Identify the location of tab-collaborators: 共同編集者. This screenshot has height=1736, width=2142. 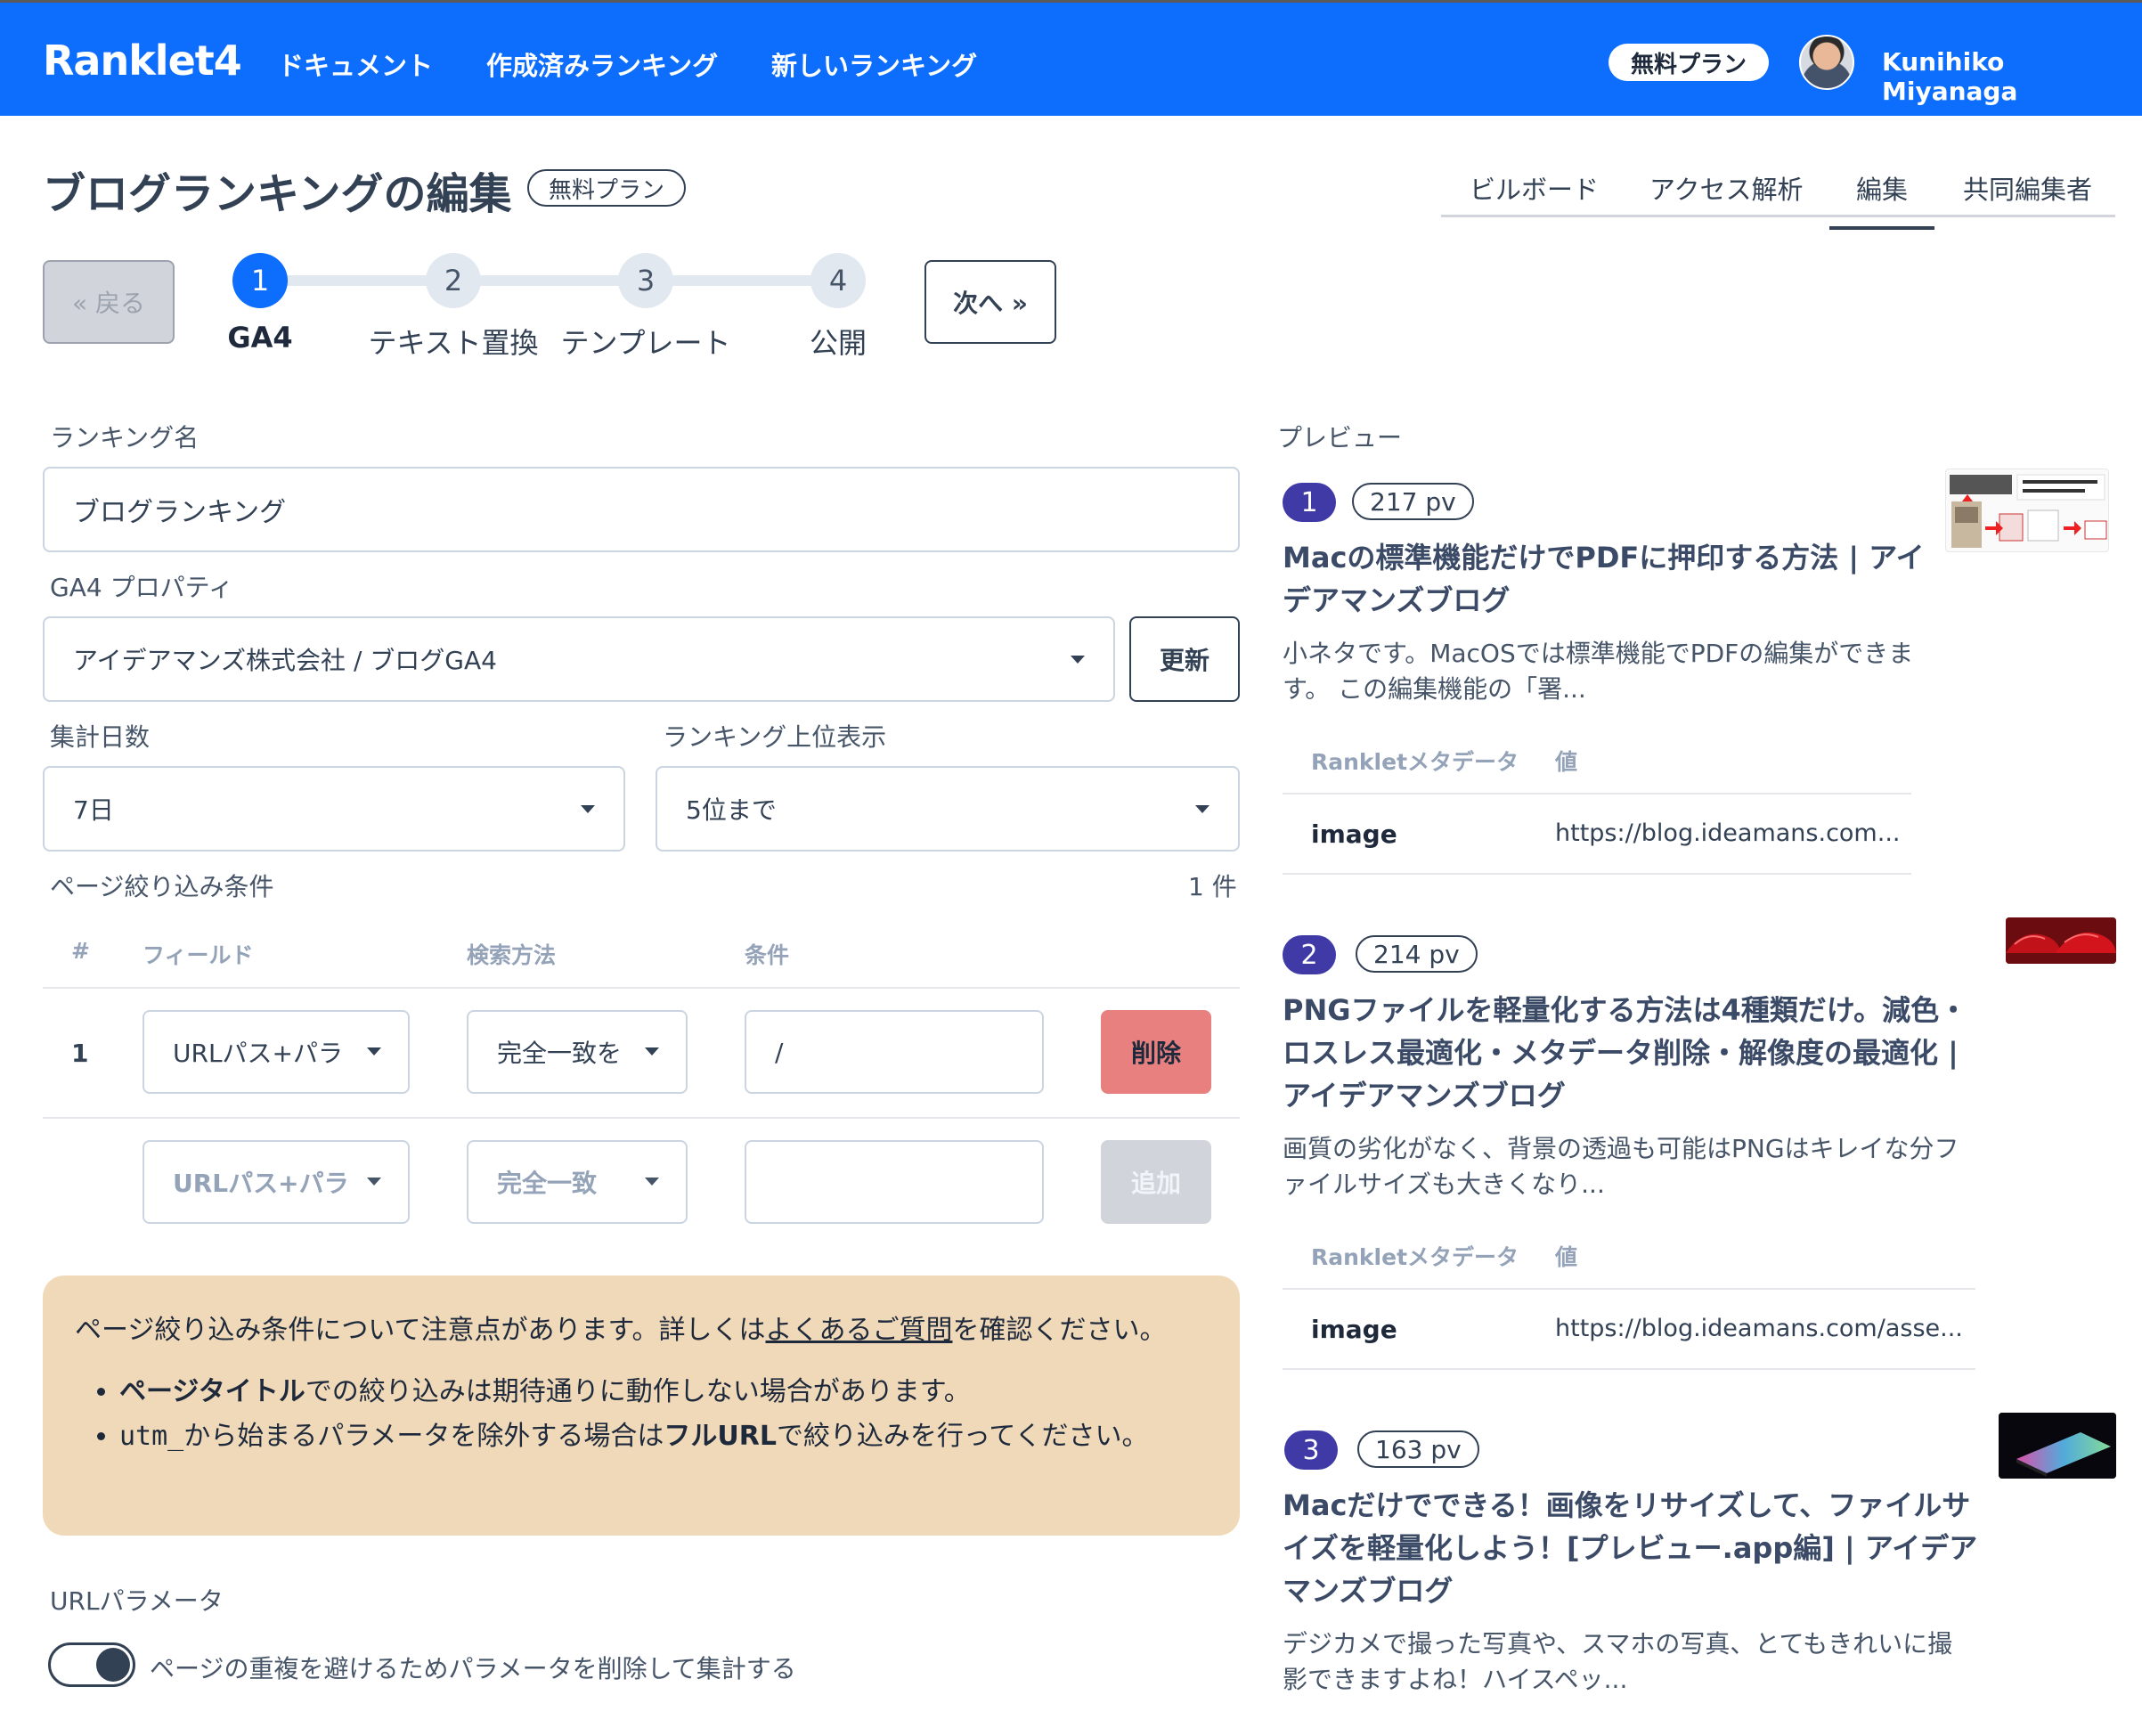
(2028, 188).